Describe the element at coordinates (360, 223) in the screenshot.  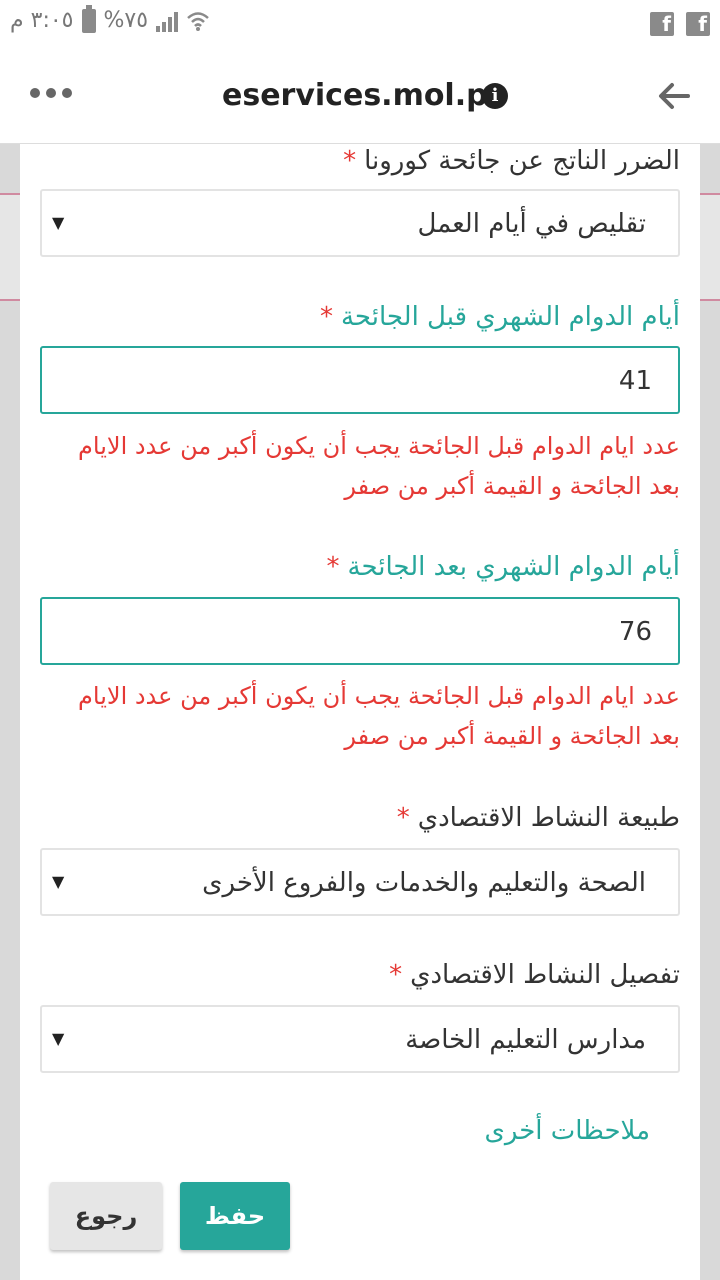
I see `corona-damage-select: تقليص في أيام العمل ▼` at that location.